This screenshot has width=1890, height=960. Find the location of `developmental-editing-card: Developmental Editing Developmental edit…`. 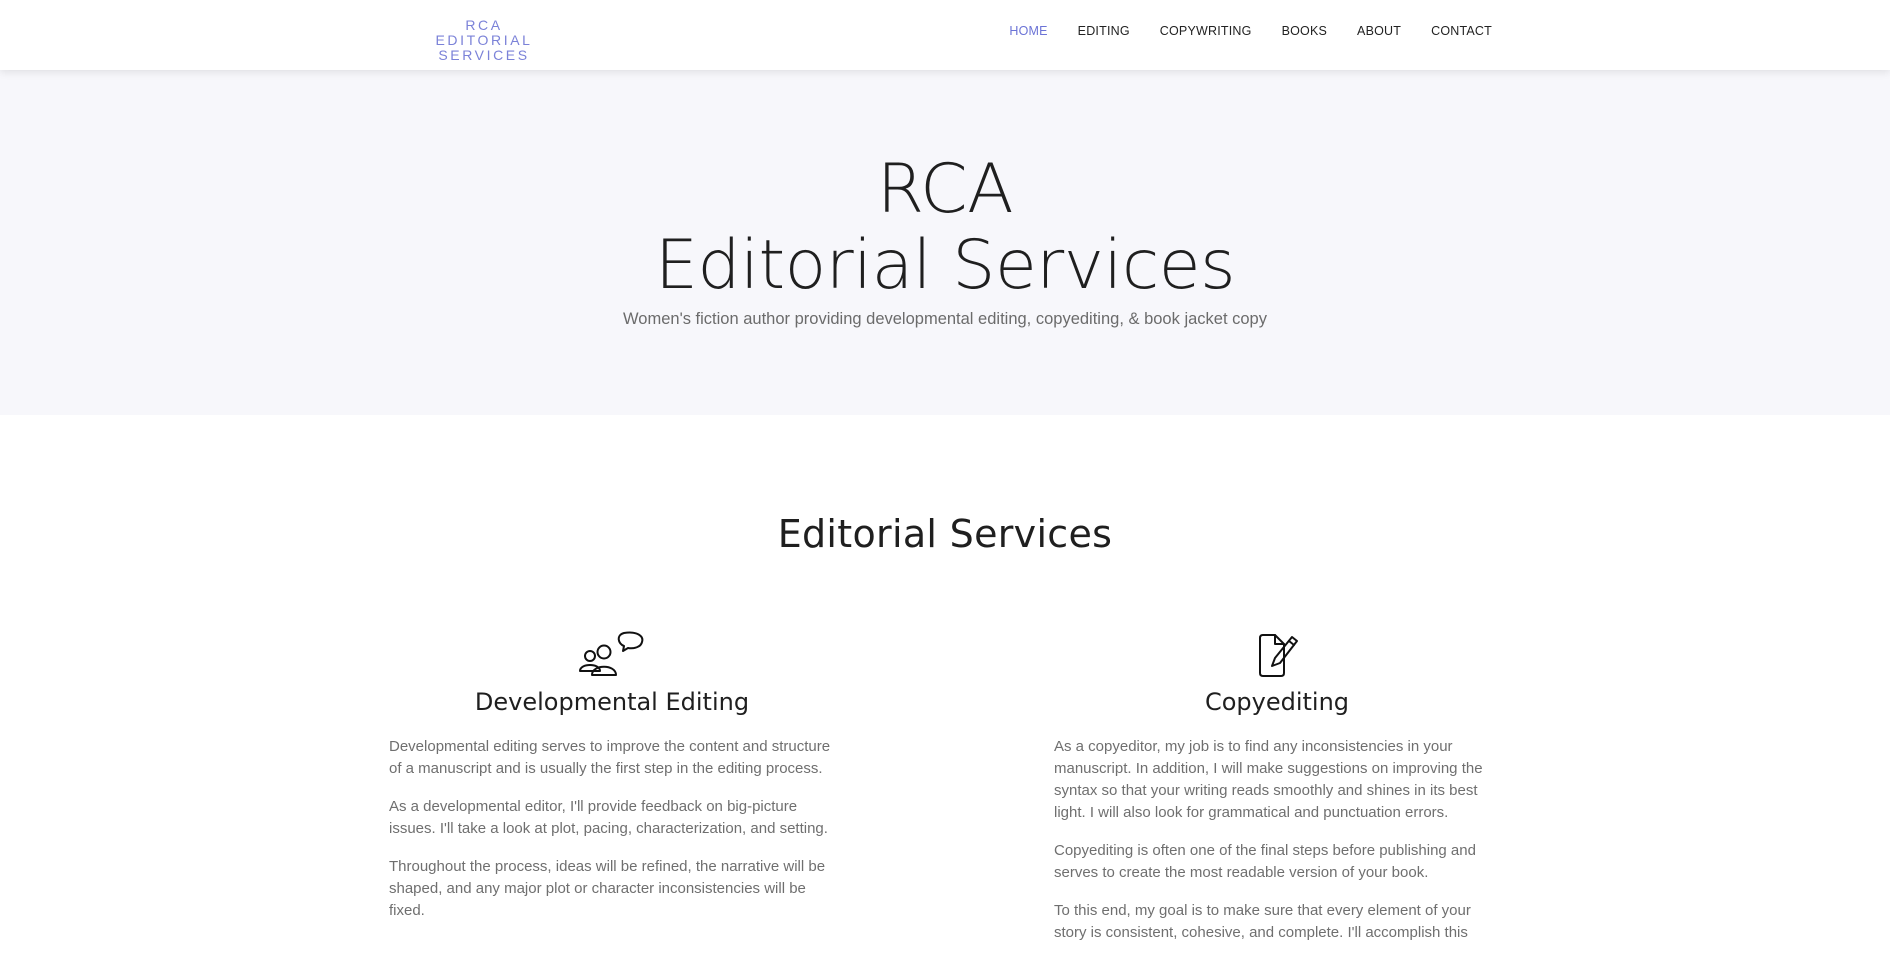

developmental-editing-card: Developmental Editing Developmental edit… is located at coordinates (612, 776).